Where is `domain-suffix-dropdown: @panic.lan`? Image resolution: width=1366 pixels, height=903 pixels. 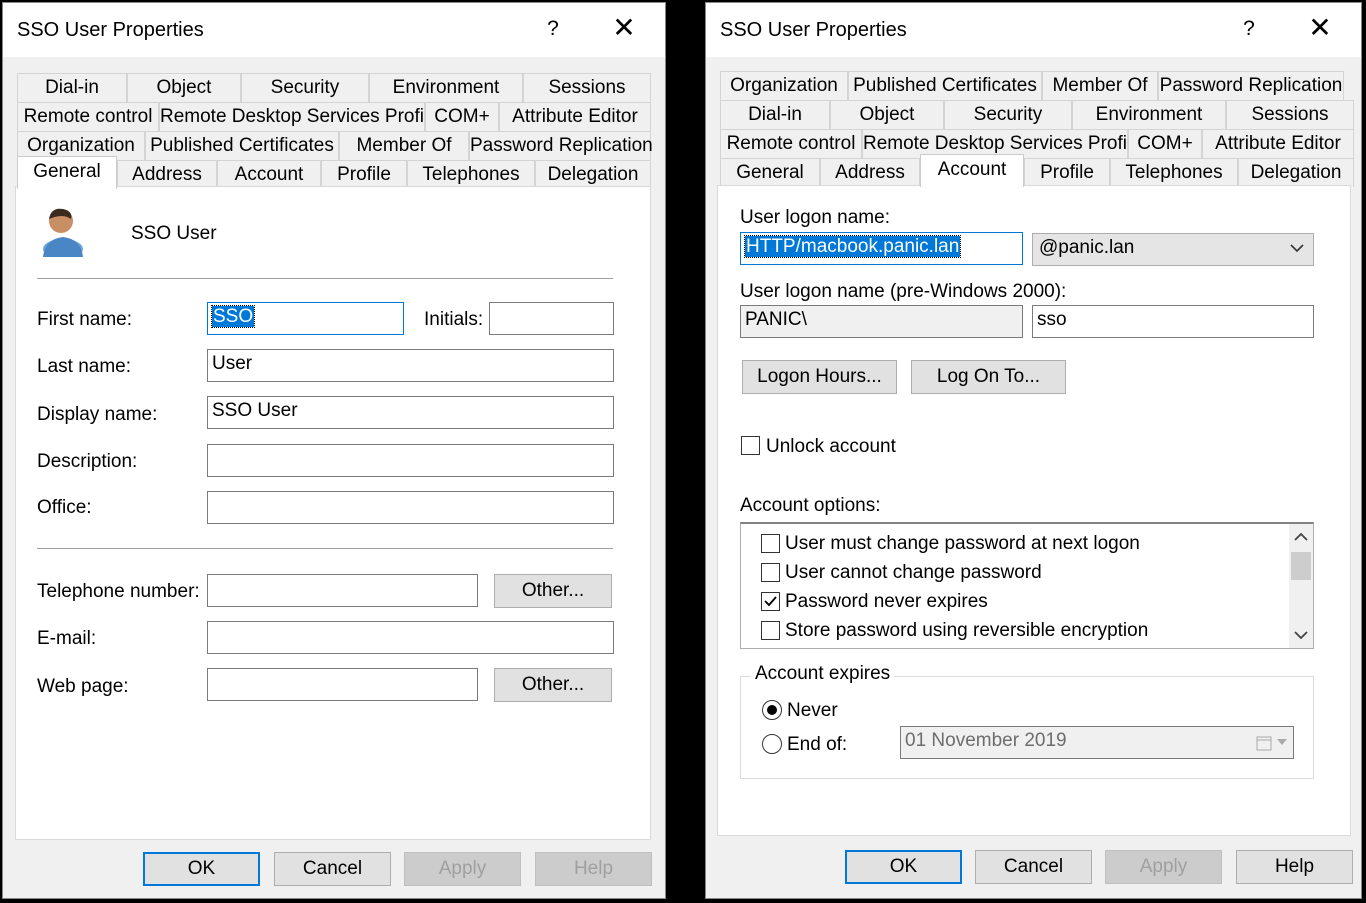 domain-suffix-dropdown: @panic.lan is located at coordinates (1173, 249).